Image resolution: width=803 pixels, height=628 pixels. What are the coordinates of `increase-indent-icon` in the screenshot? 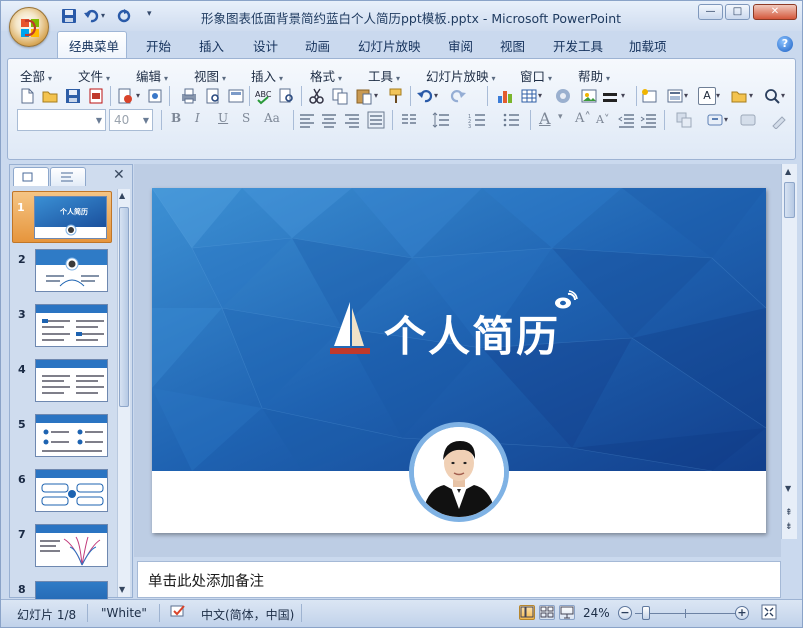 It's located at (648, 120).